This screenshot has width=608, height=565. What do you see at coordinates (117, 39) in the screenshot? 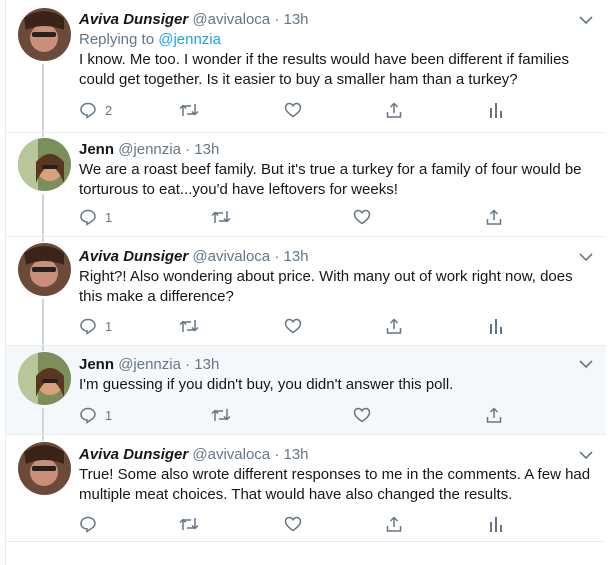
I see `replying-to-label: Replying to` at bounding box center [117, 39].